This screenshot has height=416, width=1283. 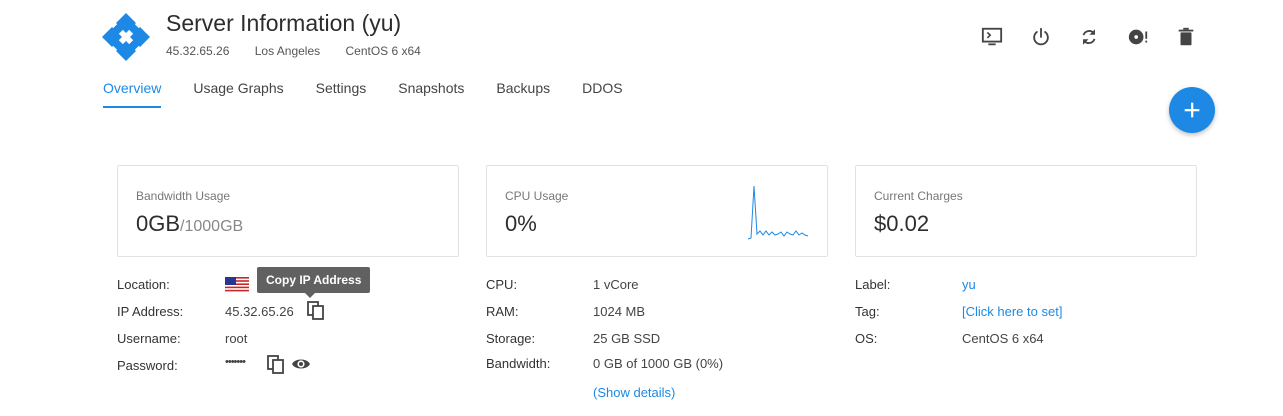 I want to click on header-location: Los Angeles, so click(x=287, y=51).